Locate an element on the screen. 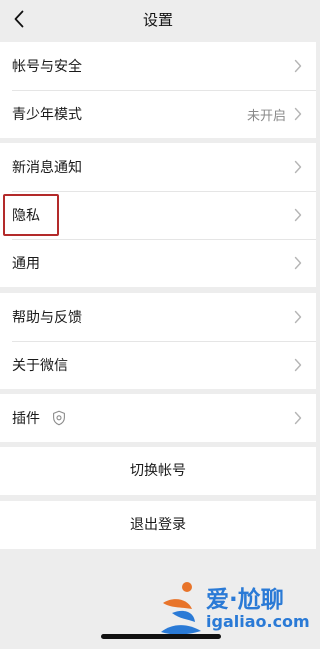 The height and width of the screenshot is (649, 320). switch-account-button: 切换帐号 is located at coordinates (158, 471).